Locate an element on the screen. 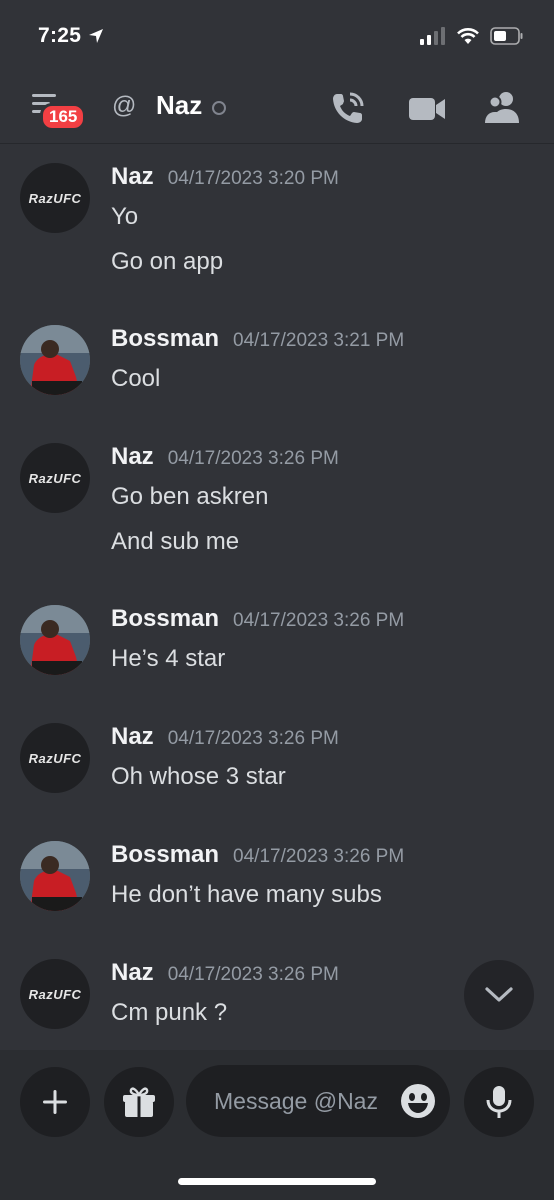 The image size is (554, 1200). message-text: And sub me is located at coordinates (175, 541).